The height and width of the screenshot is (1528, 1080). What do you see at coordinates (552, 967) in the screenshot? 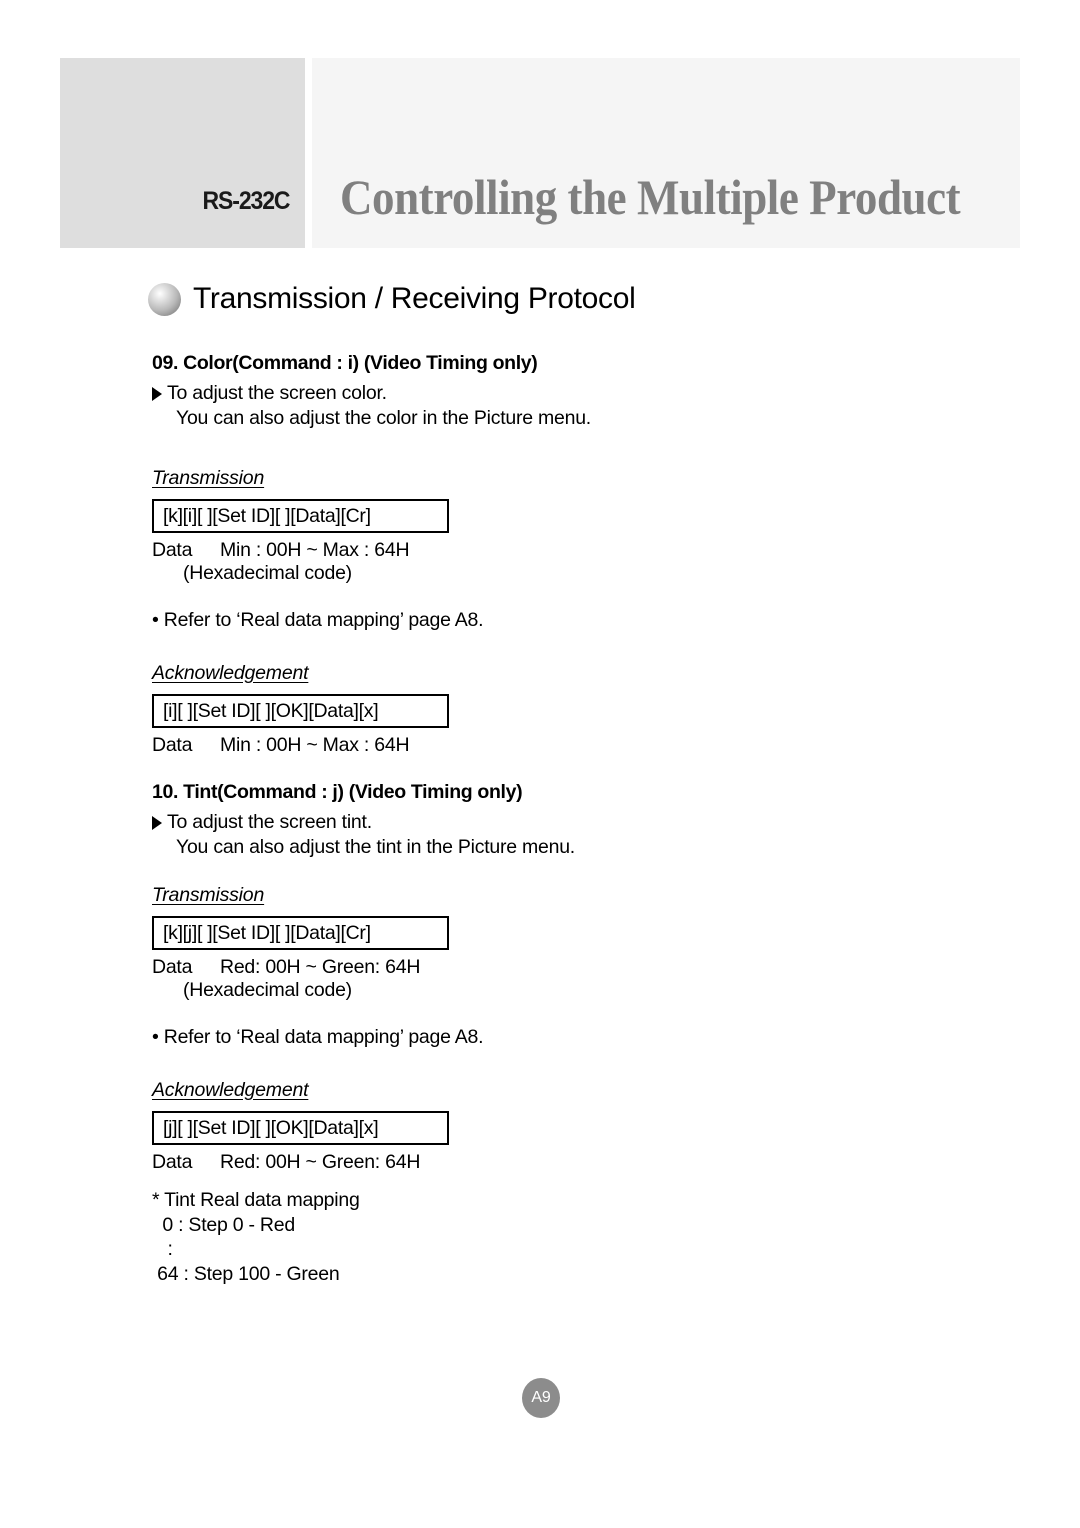
I see `transmission-data-row: Data Red: 00H ~ Green: 64H` at bounding box center [552, 967].